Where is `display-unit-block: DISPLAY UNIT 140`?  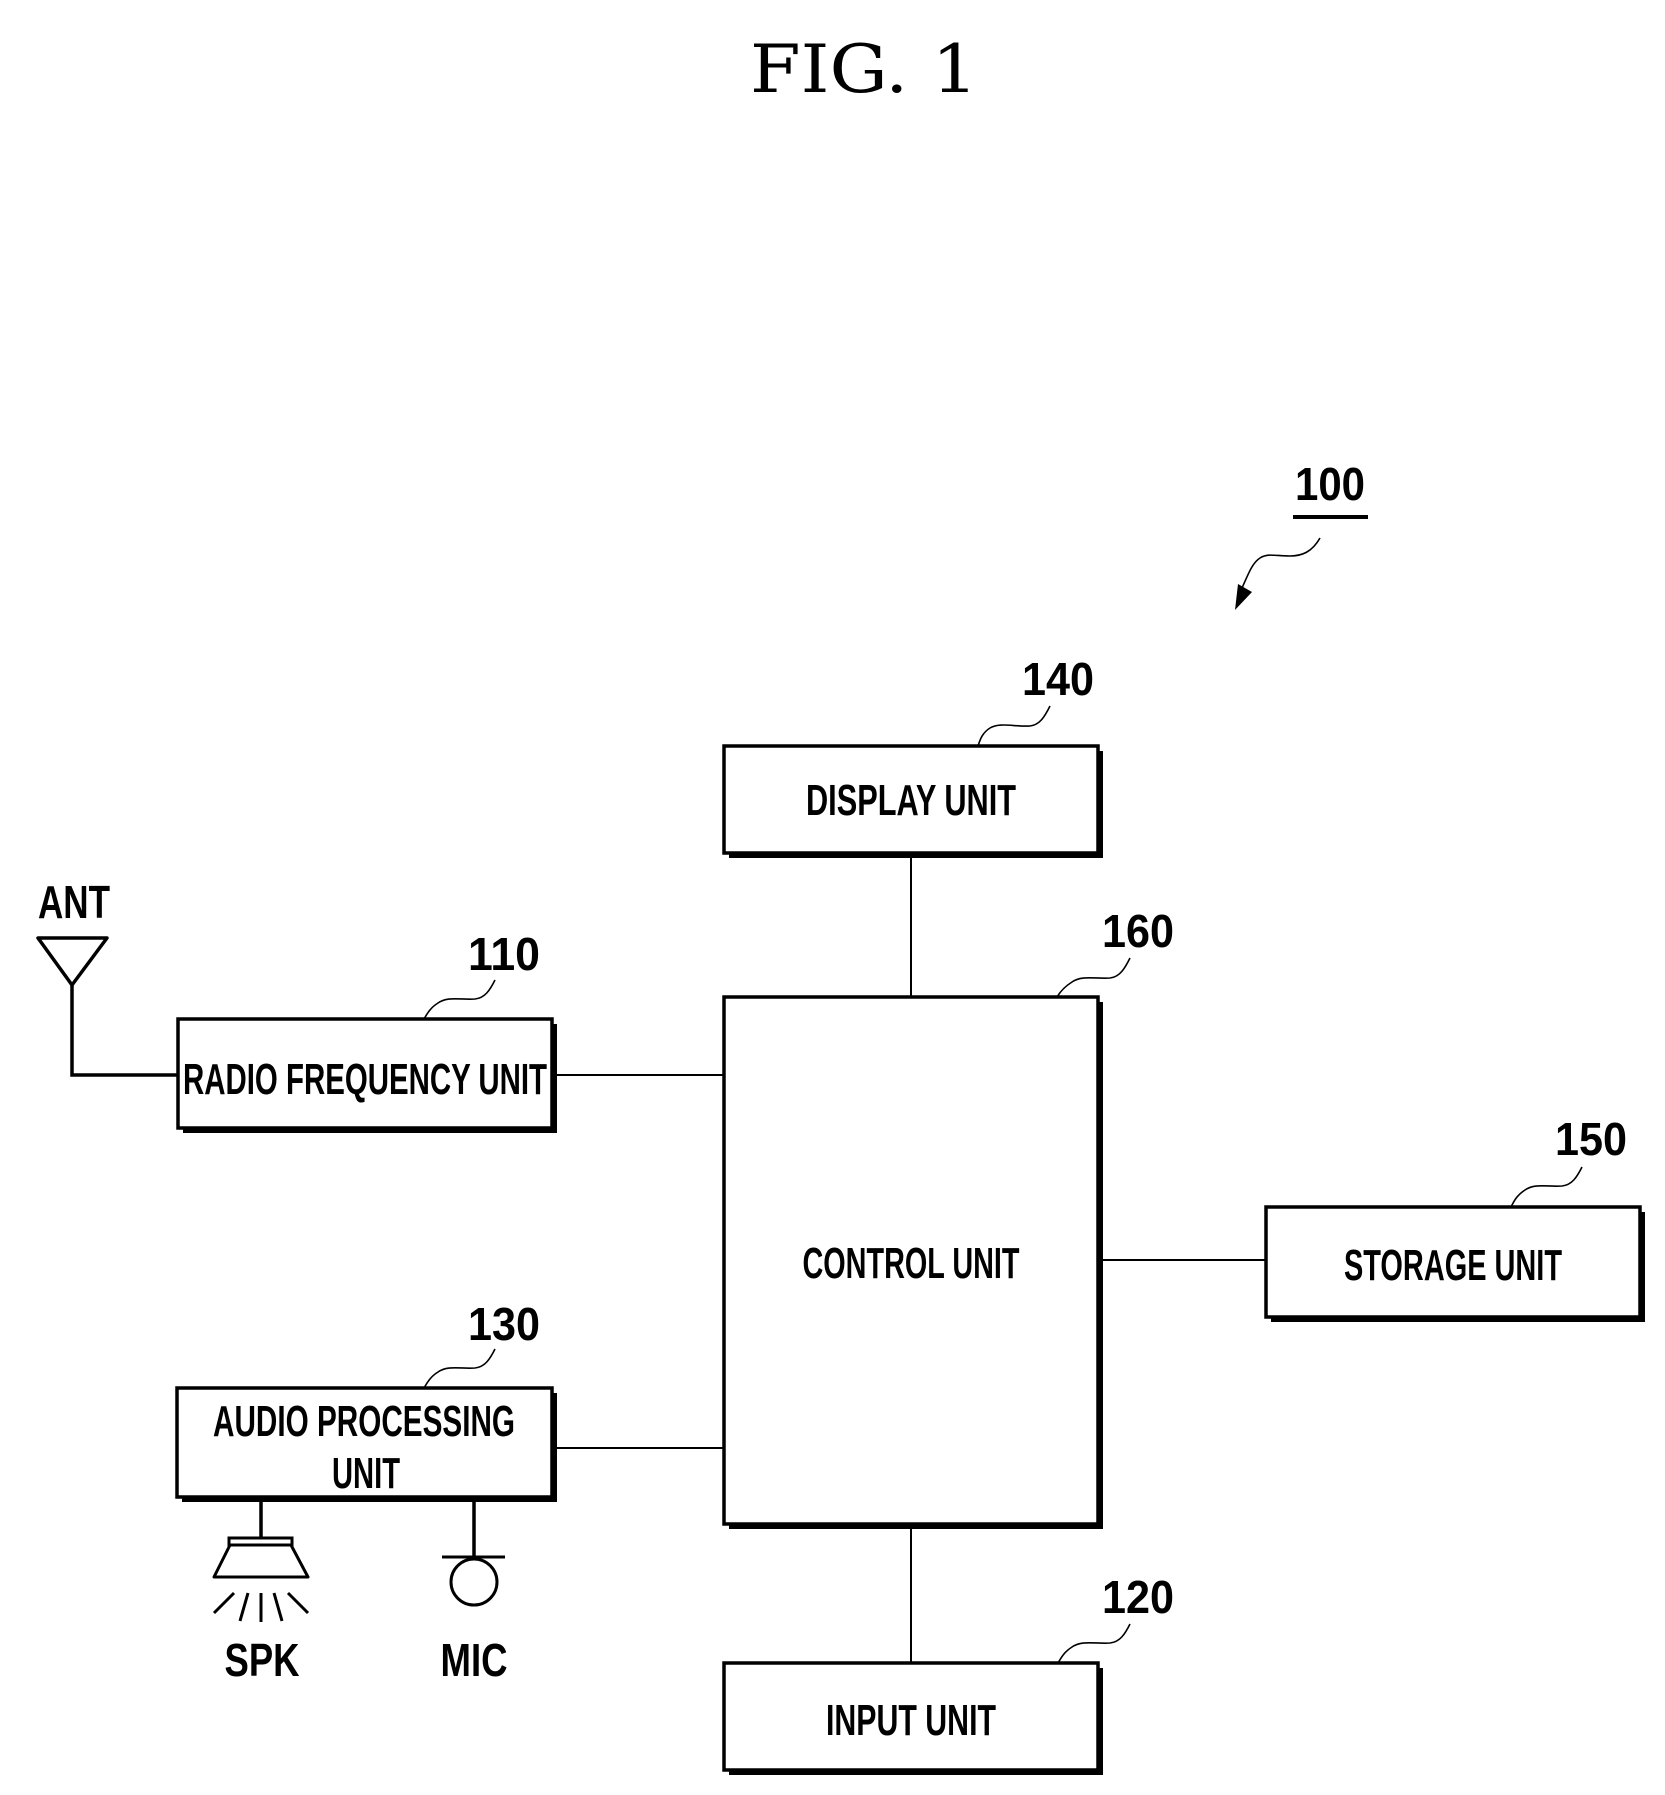 display-unit-block: DISPLAY UNIT 140 is located at coordinates (912, 755).